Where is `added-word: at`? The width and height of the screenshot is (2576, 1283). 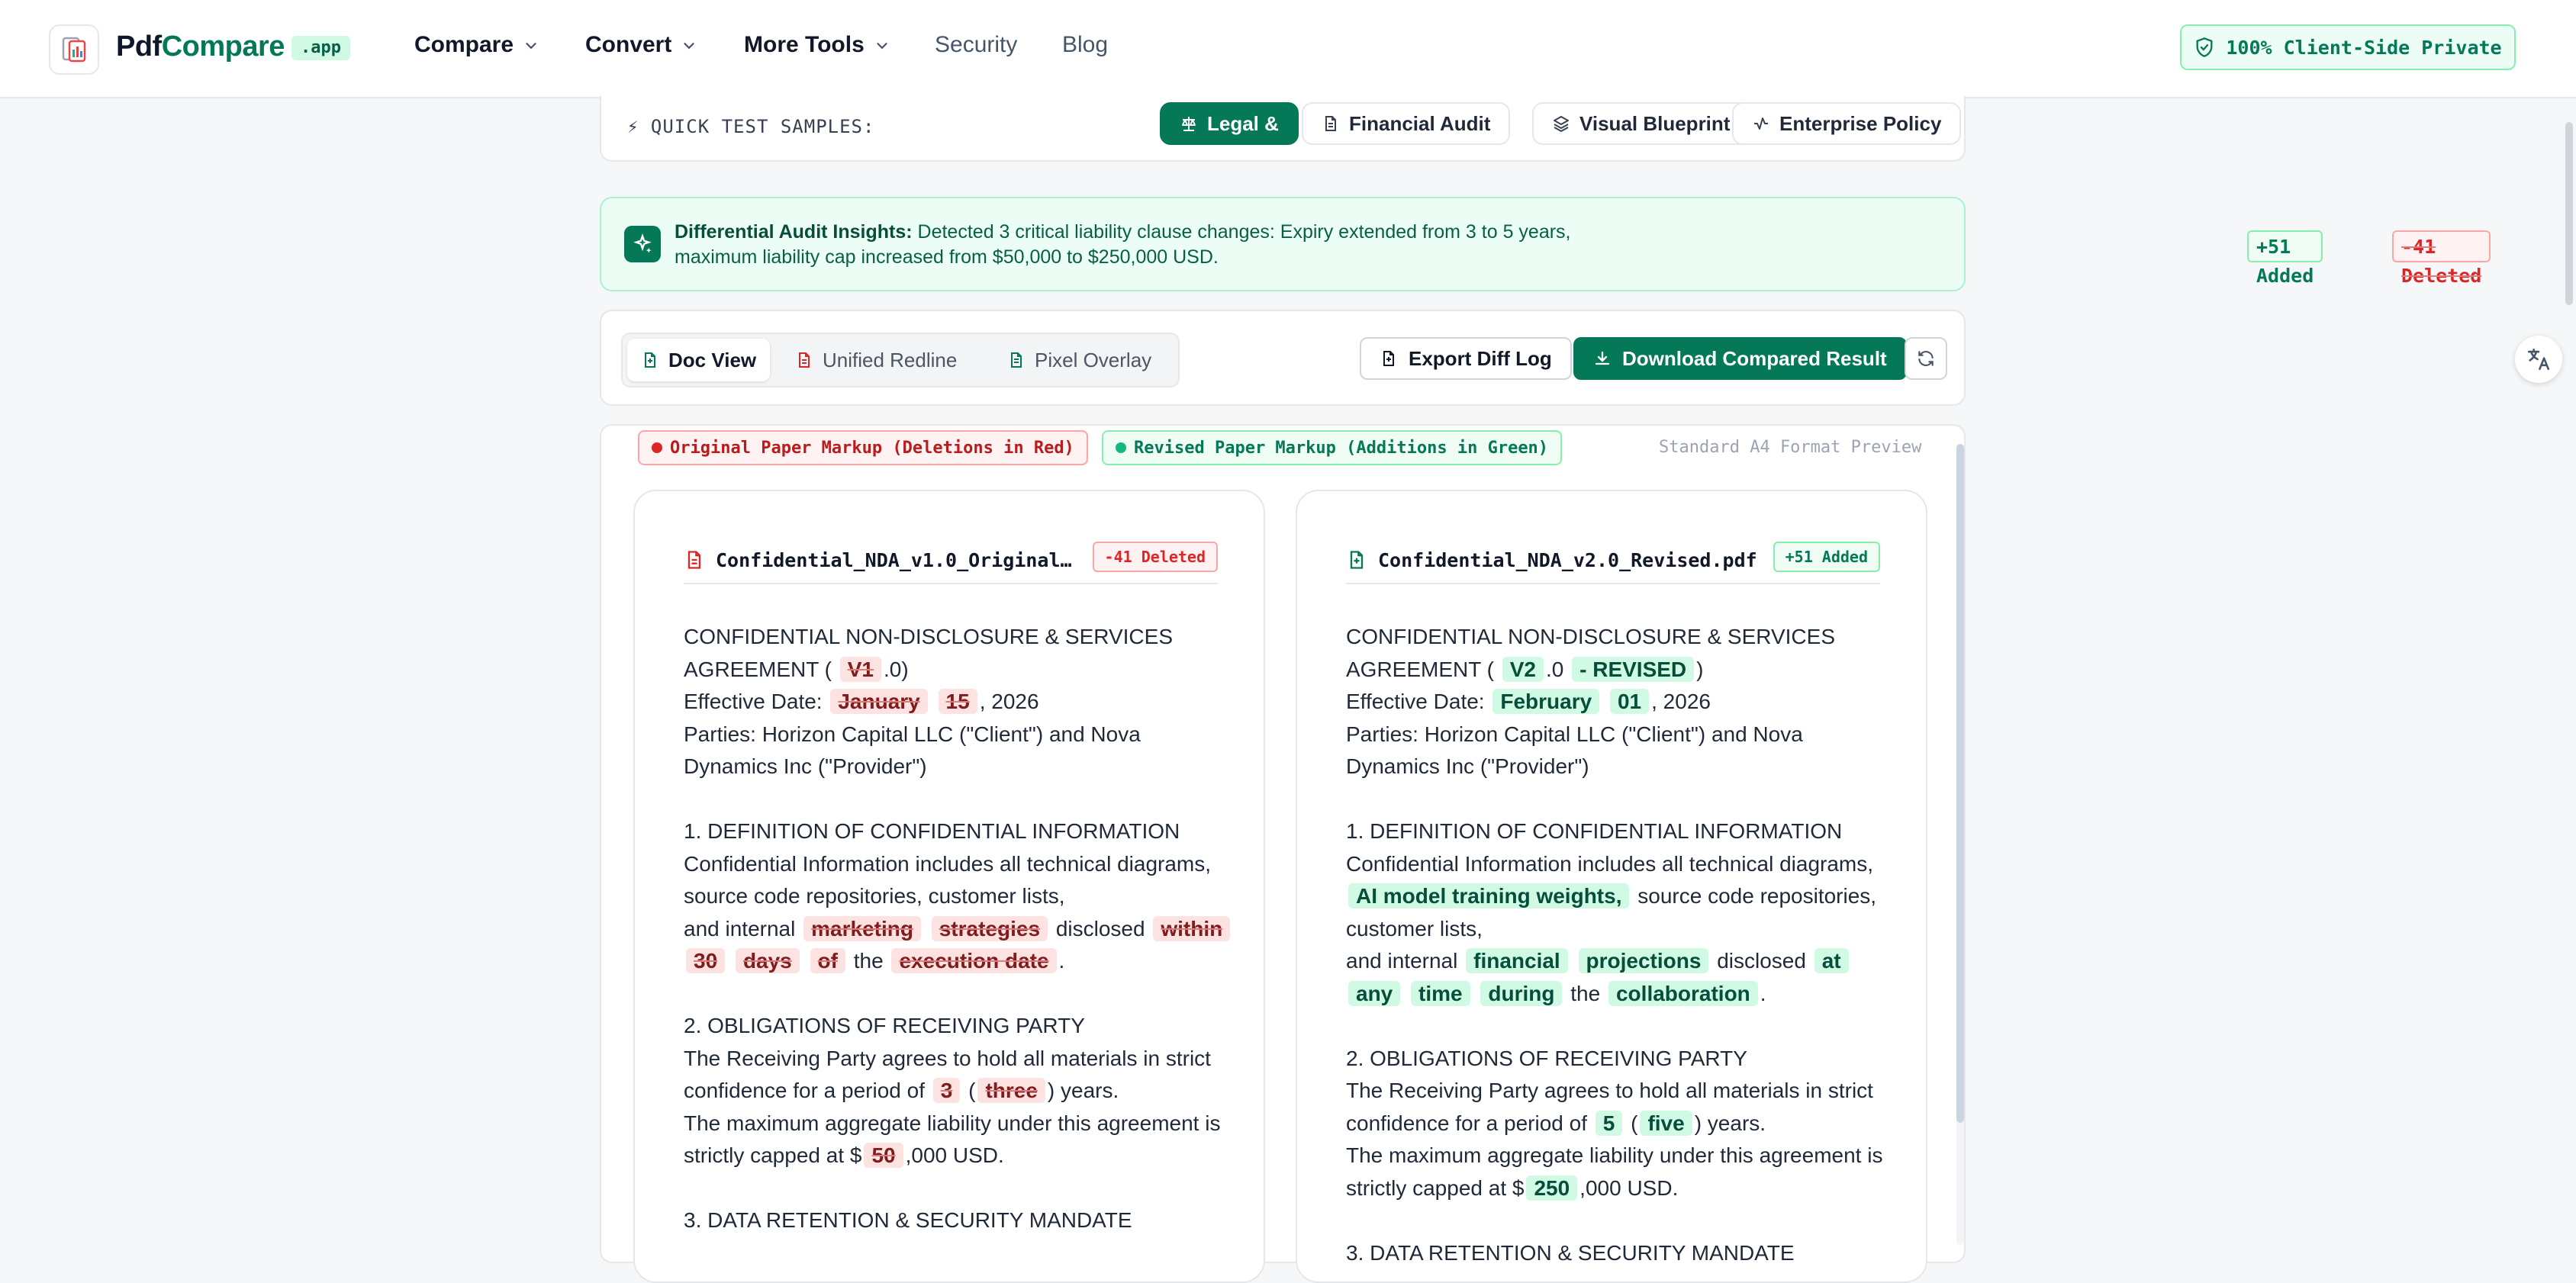 added-word: at is located at coordinates (1831, 960).